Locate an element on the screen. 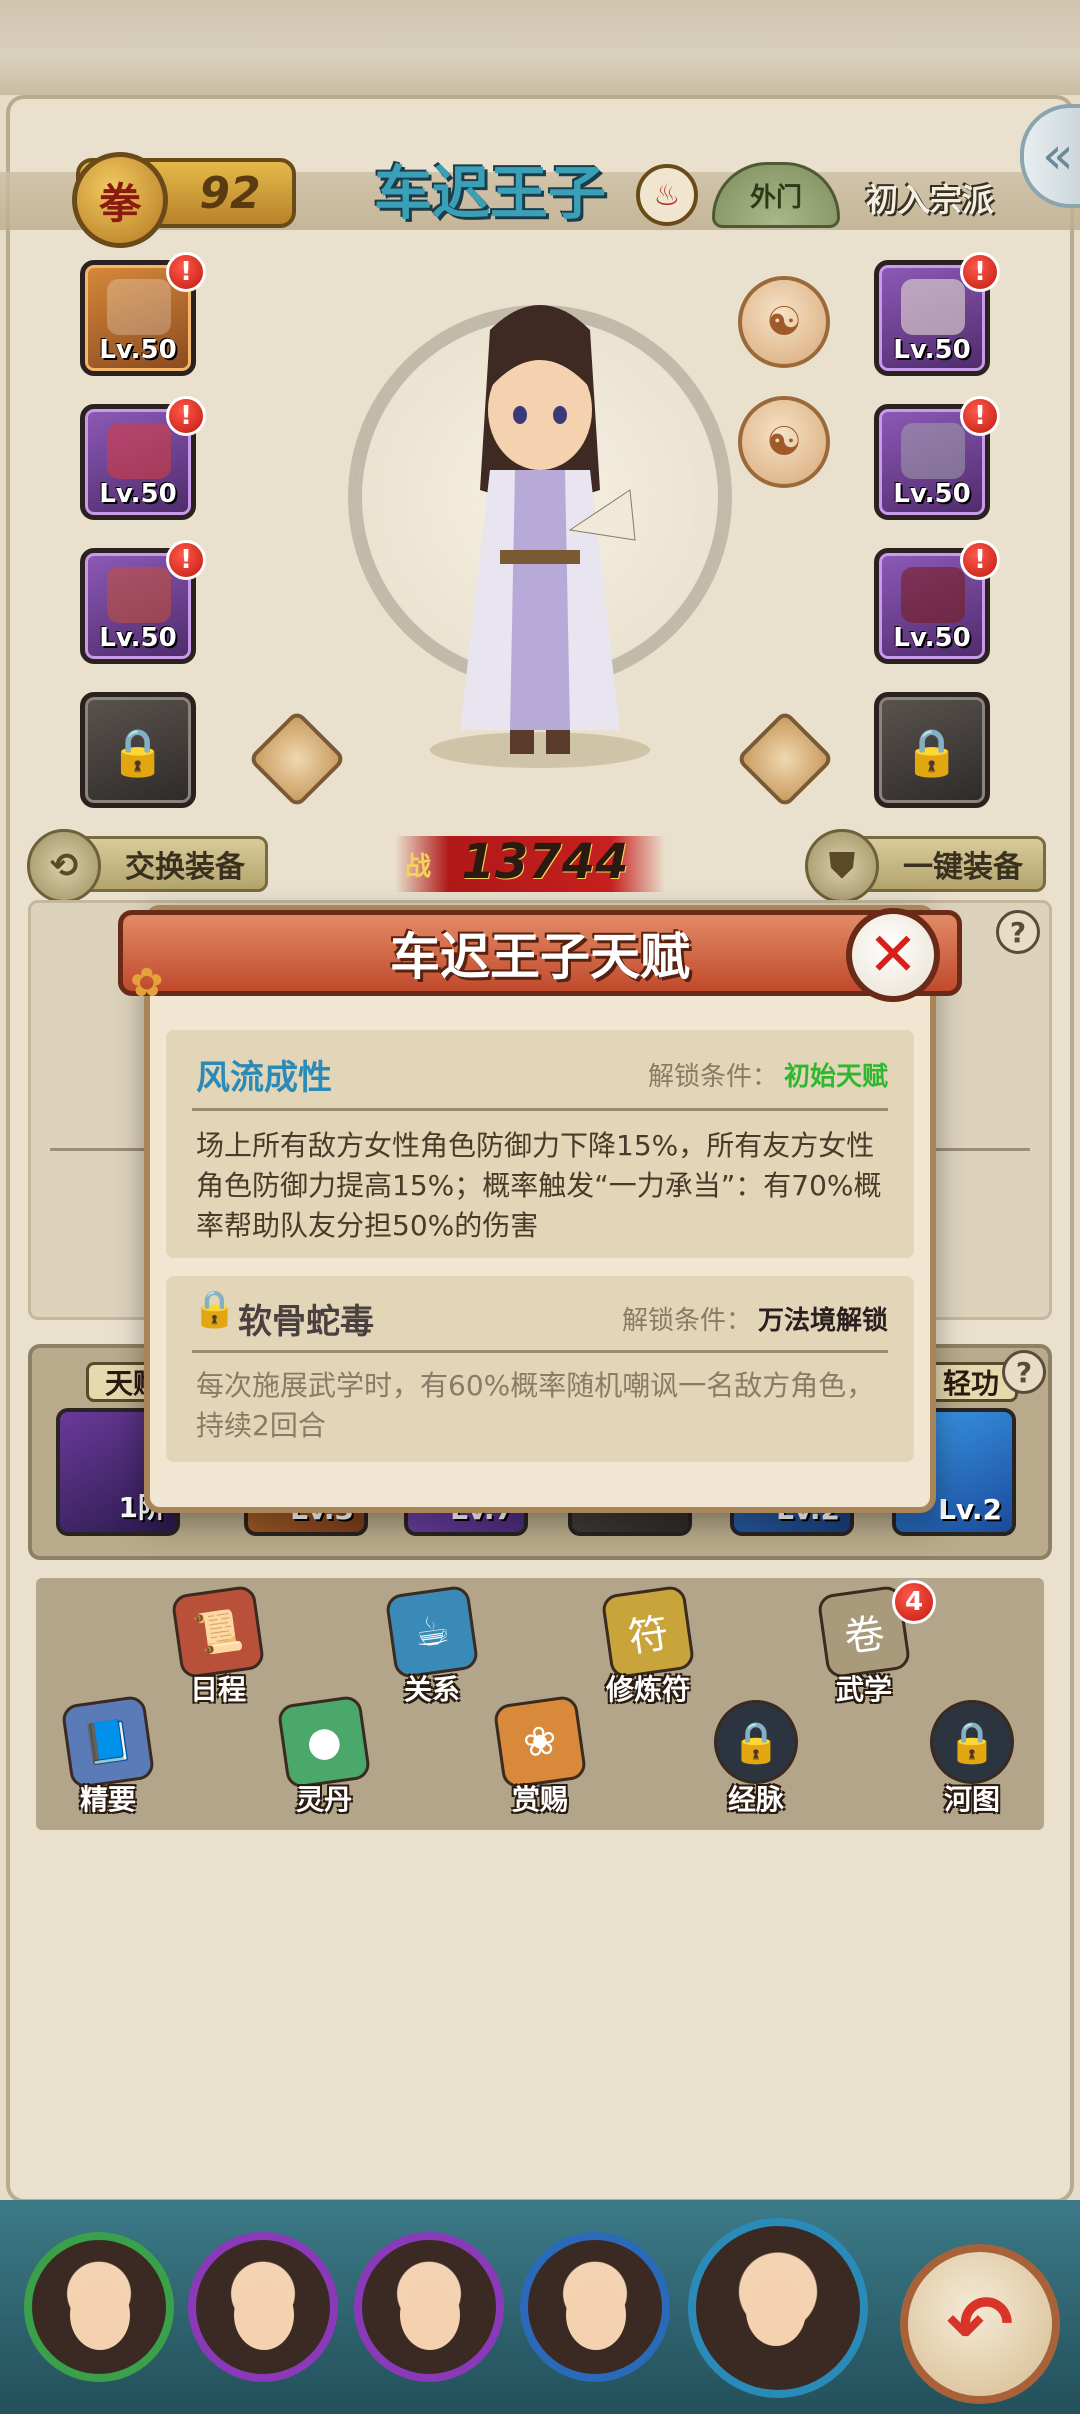 The height and width of the screenshot is (2414, 1080). modal-title: 车迟王子天赋 is located at coordinates (540, 957).